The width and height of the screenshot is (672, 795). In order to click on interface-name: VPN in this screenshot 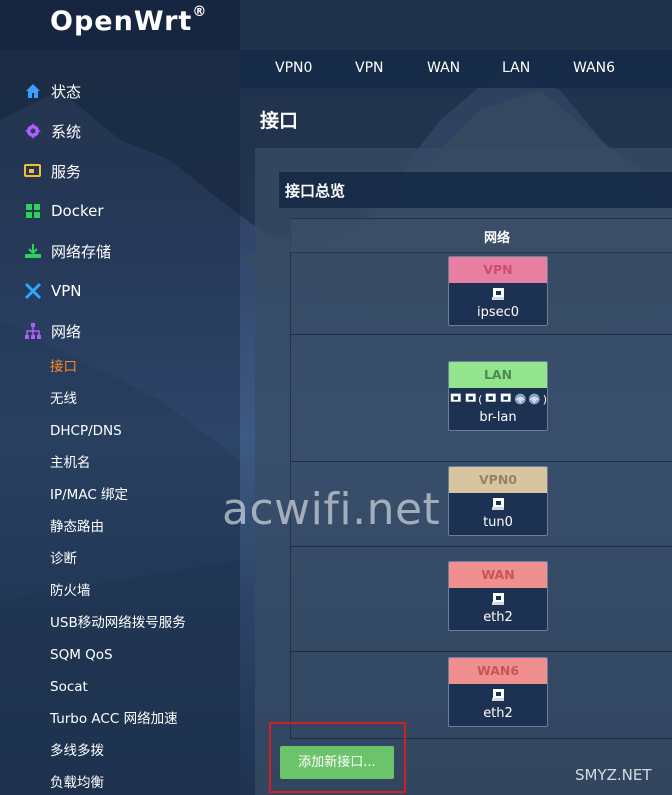, I will do `click(498, 270)`.